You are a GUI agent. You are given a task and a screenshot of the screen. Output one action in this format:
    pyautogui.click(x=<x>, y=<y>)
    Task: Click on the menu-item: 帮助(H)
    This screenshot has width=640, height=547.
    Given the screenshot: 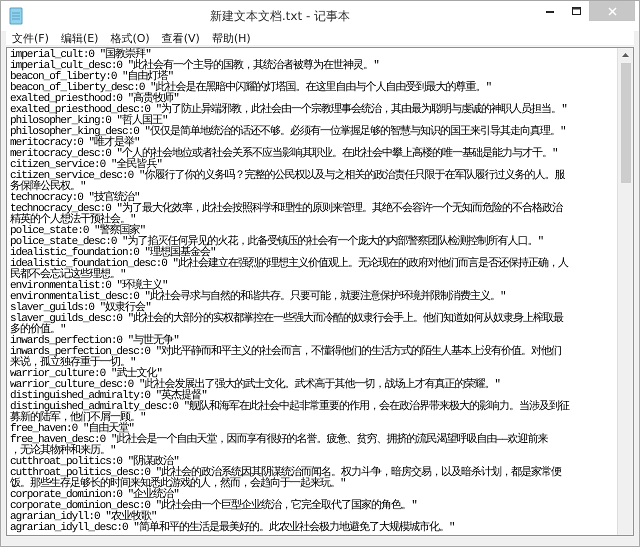 What is the action you would take?
    pyautogui.click(x=231, y=38)
    